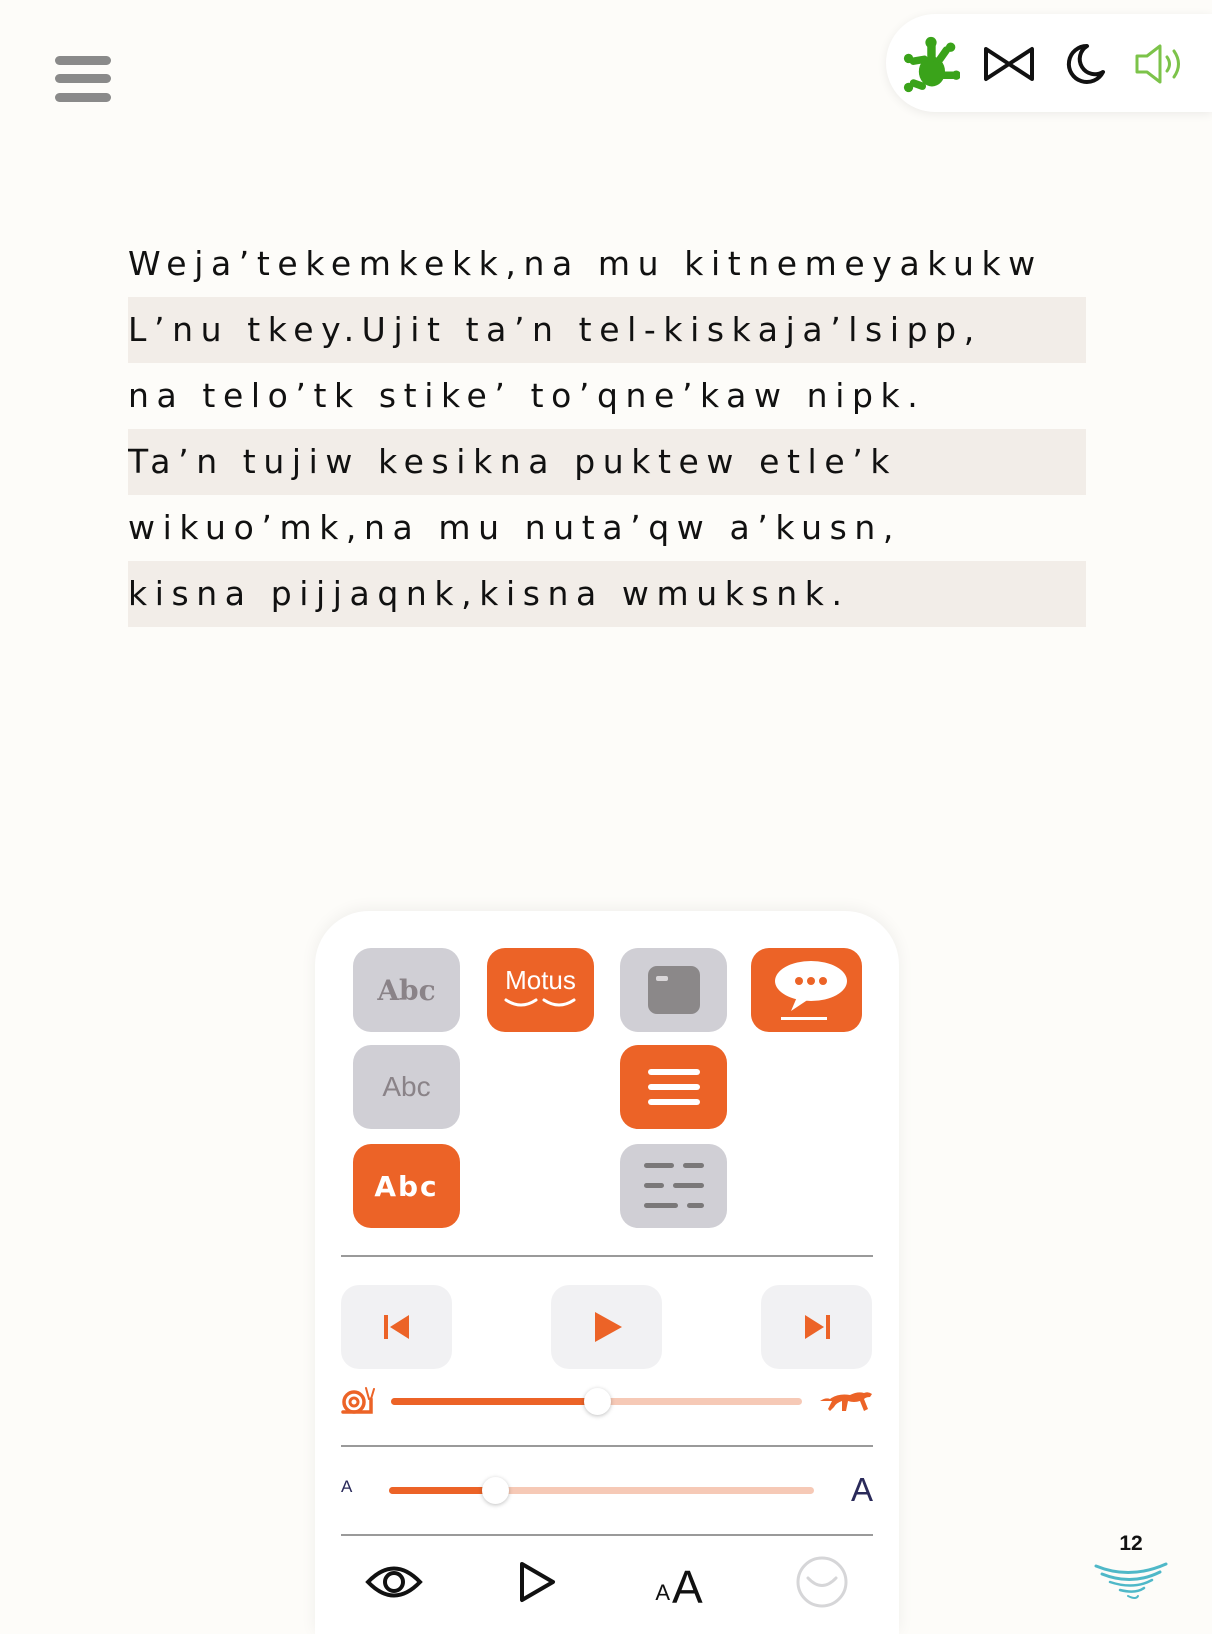 Image resolution: width=1212 pixels, height=1634 pixels. I want to click on motus-wave-icon, so click(539, 1002).